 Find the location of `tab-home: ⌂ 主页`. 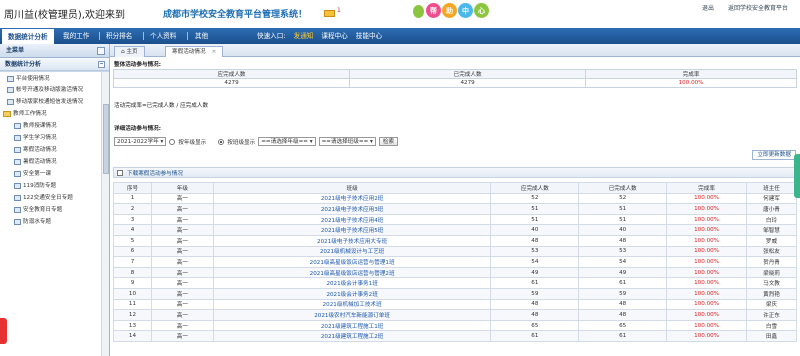

tab-home: ⌂ 主页 is located at coordinates (129, 51).